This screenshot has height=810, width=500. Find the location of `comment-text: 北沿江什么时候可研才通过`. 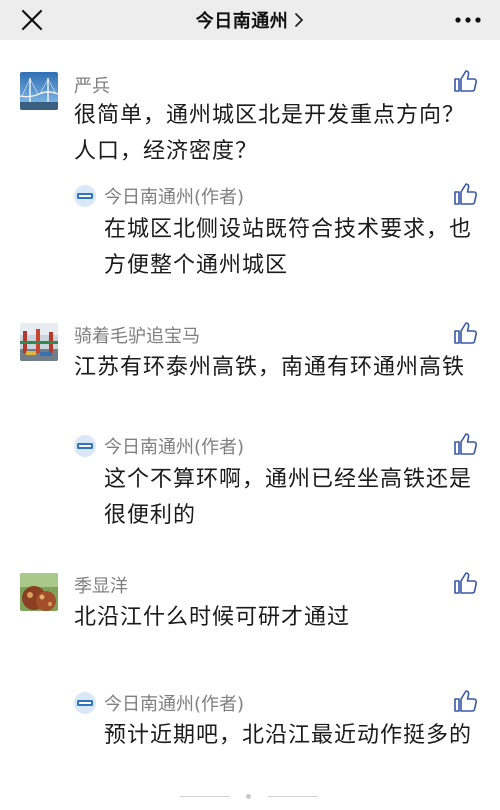

comment-text: 北沿江什么时候可研才通过 is located at coordinates (212, 617).